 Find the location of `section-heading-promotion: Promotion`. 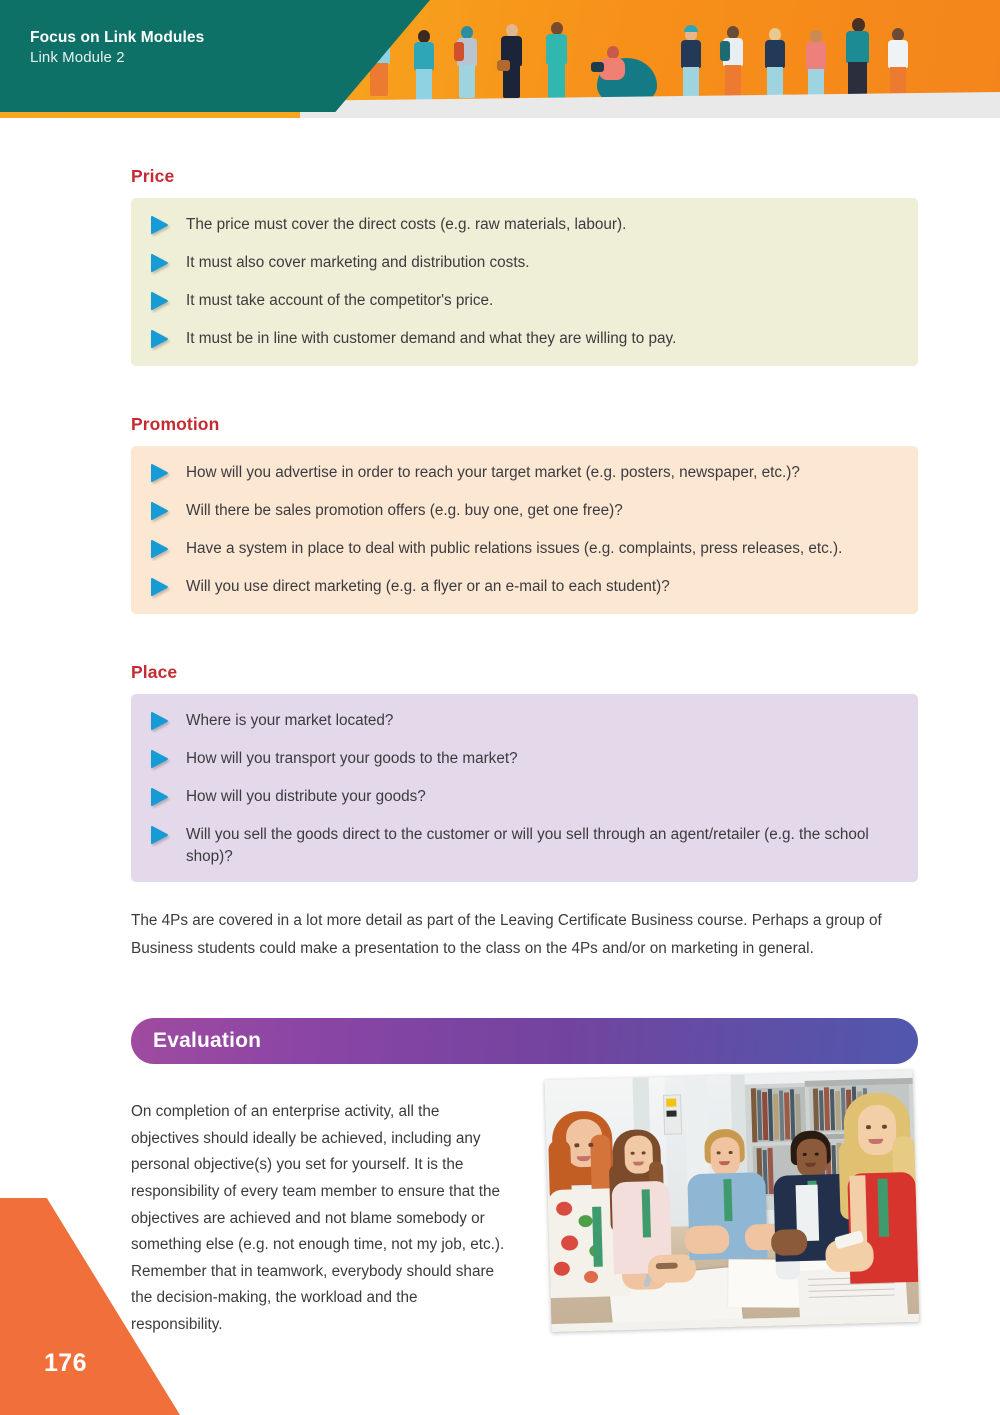

section-heading-promotion: Promotion is located at coordinates (175, 424).